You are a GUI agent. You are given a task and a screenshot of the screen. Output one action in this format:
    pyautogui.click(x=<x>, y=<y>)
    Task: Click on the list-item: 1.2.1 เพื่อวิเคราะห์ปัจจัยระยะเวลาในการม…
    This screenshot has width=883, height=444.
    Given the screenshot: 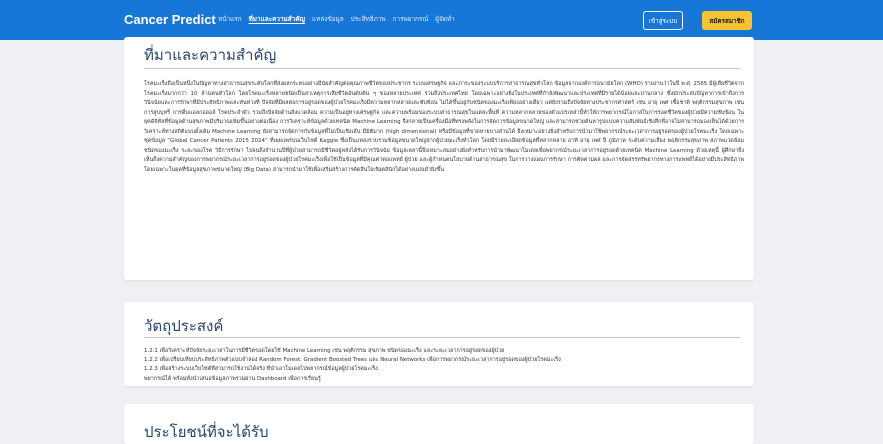 What is the action you would take?
    pyautogui.click(x=324, y=351)
    